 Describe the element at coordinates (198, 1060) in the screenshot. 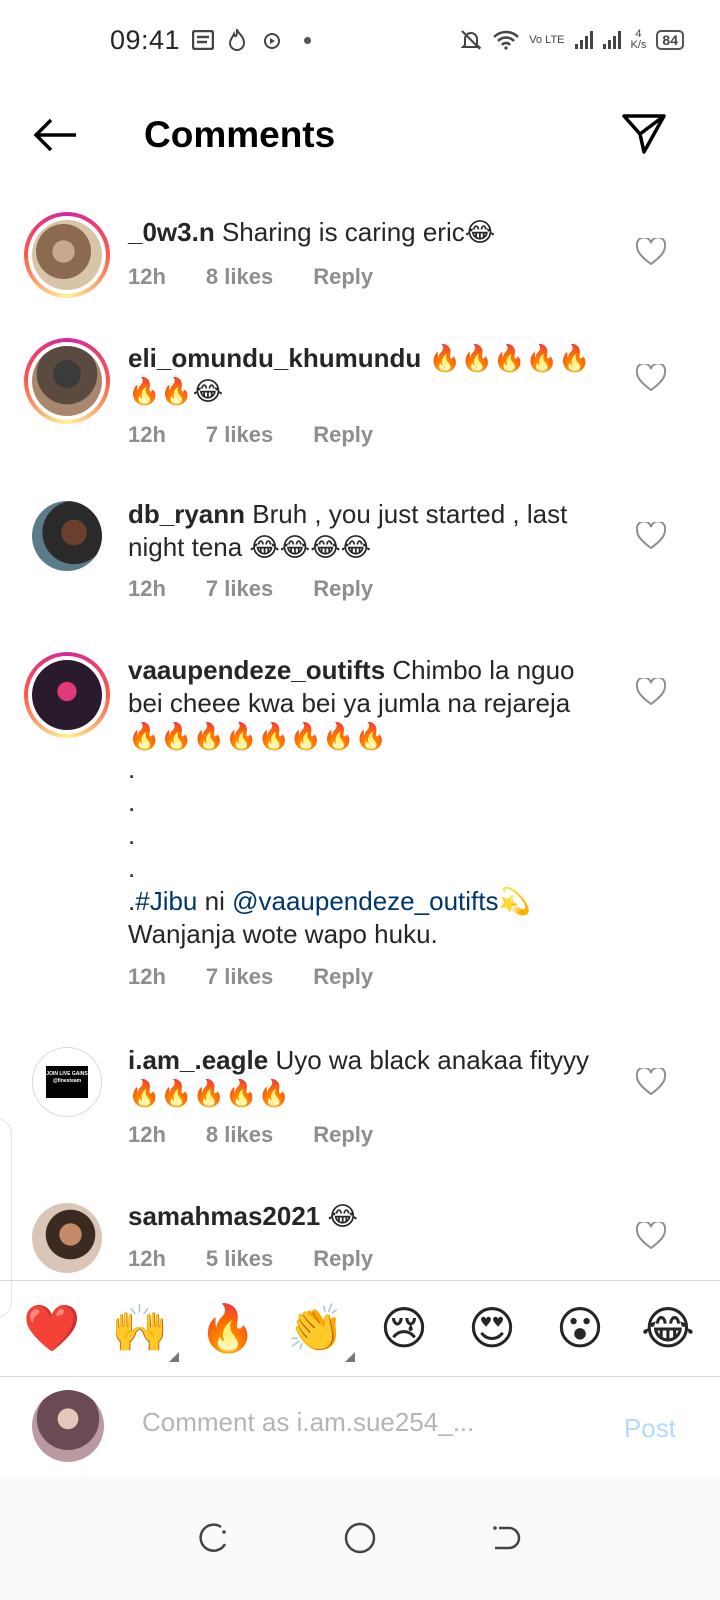

I see `comment-username: i.am_.eagle` at that location.